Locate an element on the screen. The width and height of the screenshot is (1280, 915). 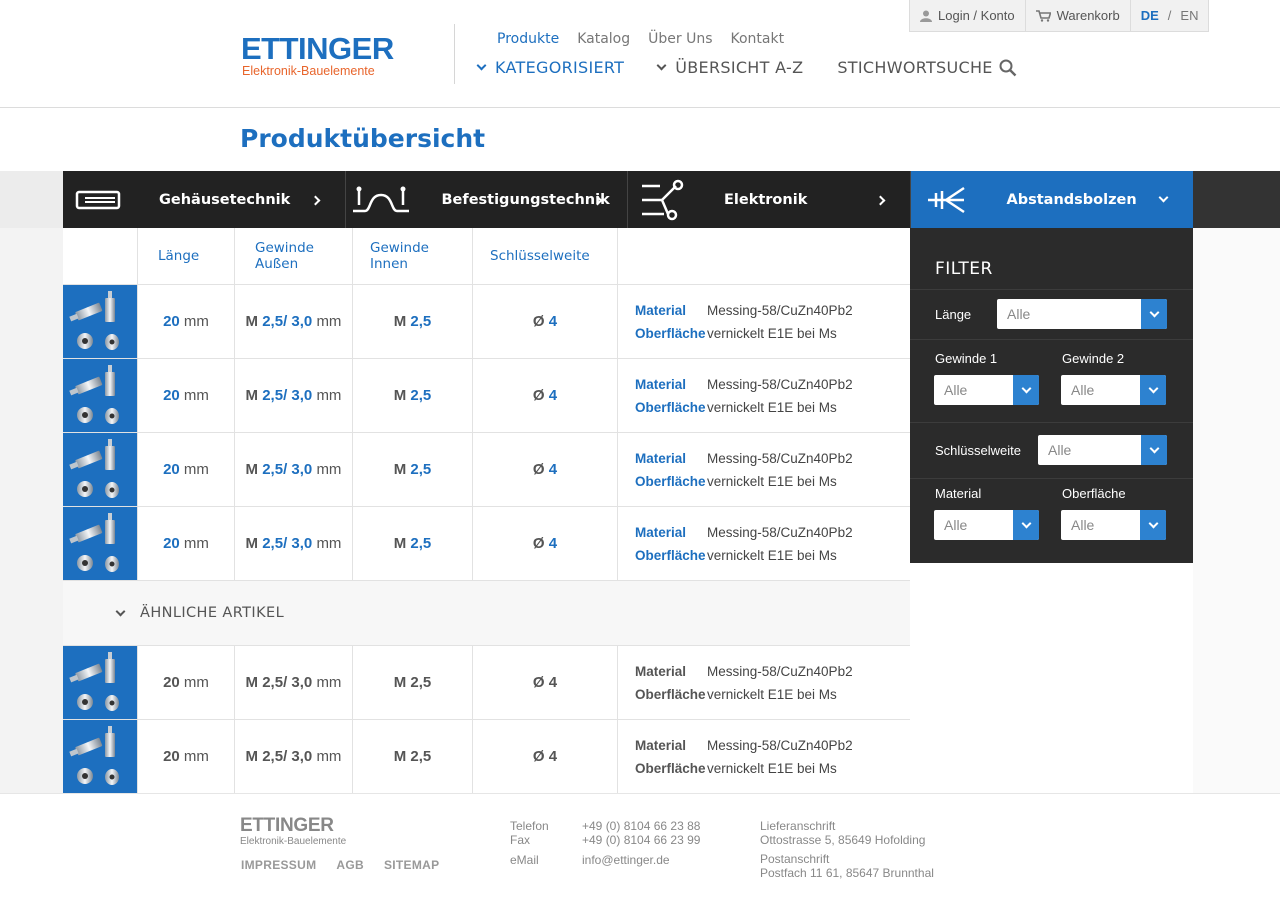
header-gewinde-innen: Gewinde Innen is located at coordinates (413, 256).